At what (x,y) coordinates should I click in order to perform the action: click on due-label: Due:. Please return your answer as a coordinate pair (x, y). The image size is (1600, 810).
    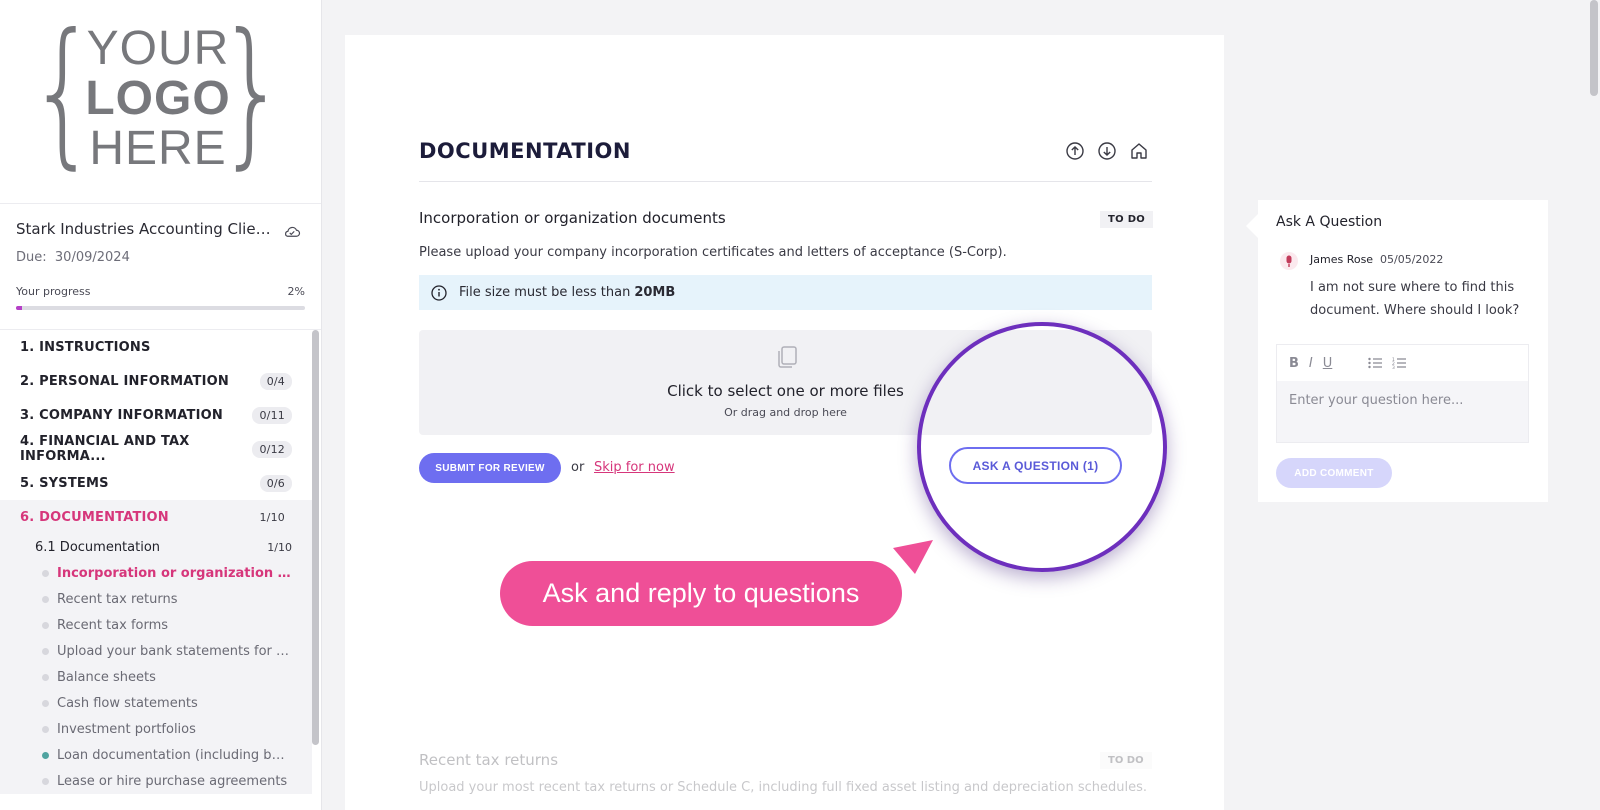
    Looking at the image, I should click on (31, 257).